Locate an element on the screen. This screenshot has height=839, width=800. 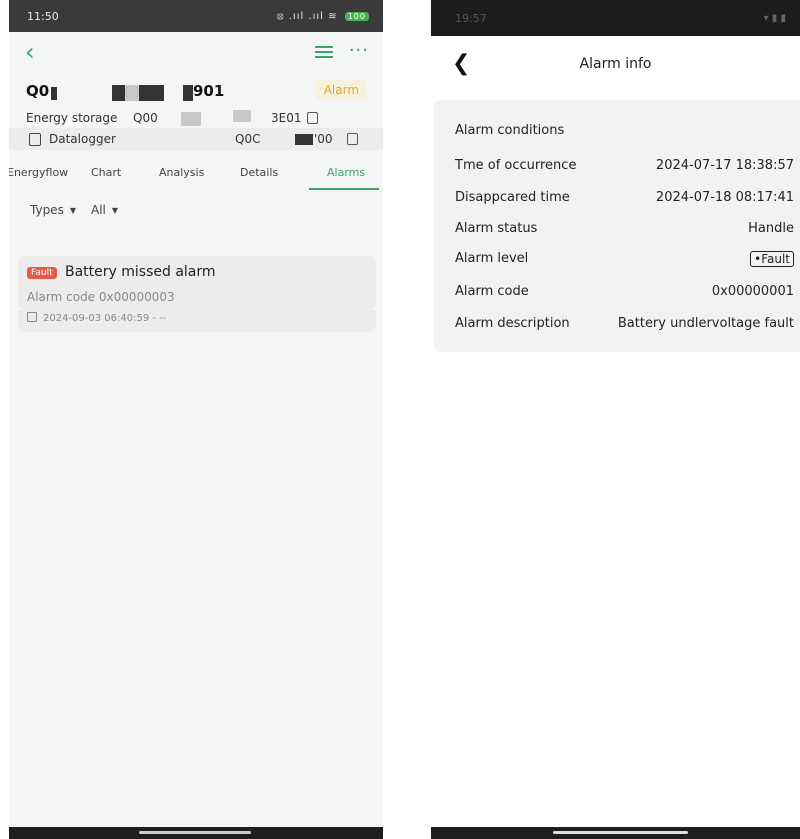
info-value: 2024-07-18 08:17:41 is located at coordinates (724, 197).